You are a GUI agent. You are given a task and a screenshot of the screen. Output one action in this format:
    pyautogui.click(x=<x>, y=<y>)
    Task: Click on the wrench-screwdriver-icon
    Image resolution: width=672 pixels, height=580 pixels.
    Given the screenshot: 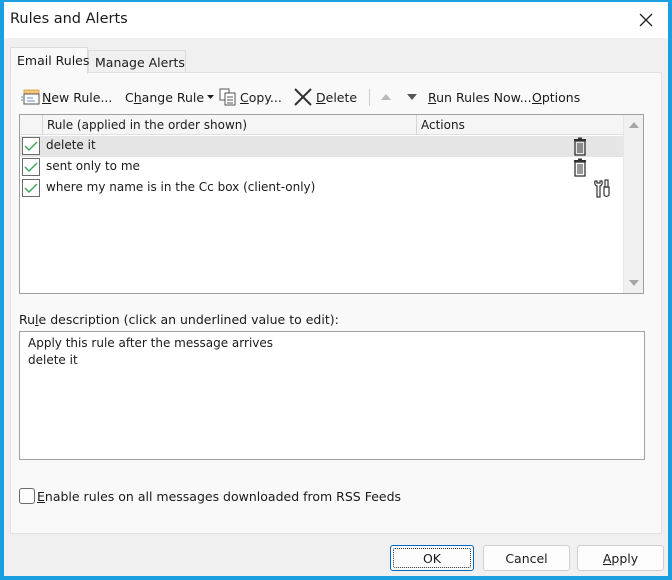 What is the action you would take?
    pyautogui.click(x=602, y=188)
    